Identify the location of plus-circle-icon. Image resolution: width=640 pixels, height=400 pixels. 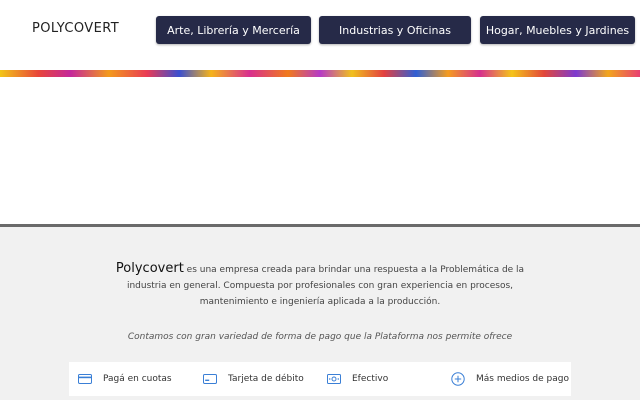
(458, 379).